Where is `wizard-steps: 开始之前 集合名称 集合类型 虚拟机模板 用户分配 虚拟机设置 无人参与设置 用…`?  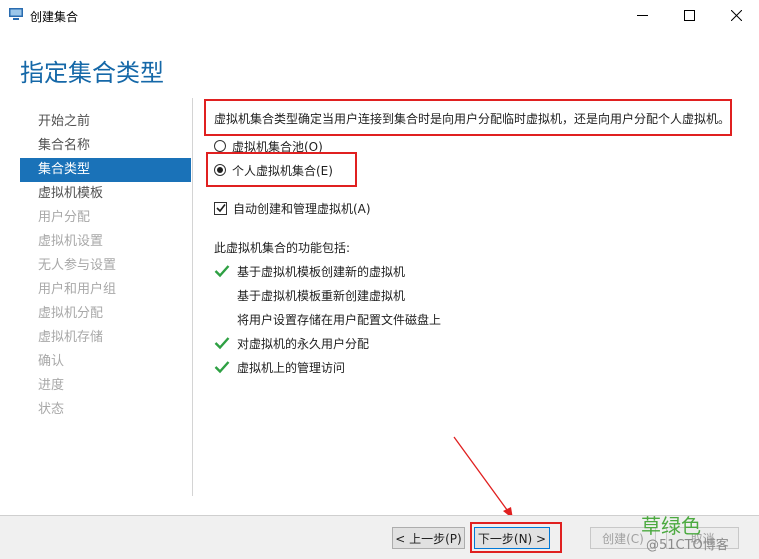
wizard-steps: 开始之前 集合名称 集合类型 虚拟机模板 用户分配 虚拟机设置 无人参与设置 用… is located at coordinates (105, 266).